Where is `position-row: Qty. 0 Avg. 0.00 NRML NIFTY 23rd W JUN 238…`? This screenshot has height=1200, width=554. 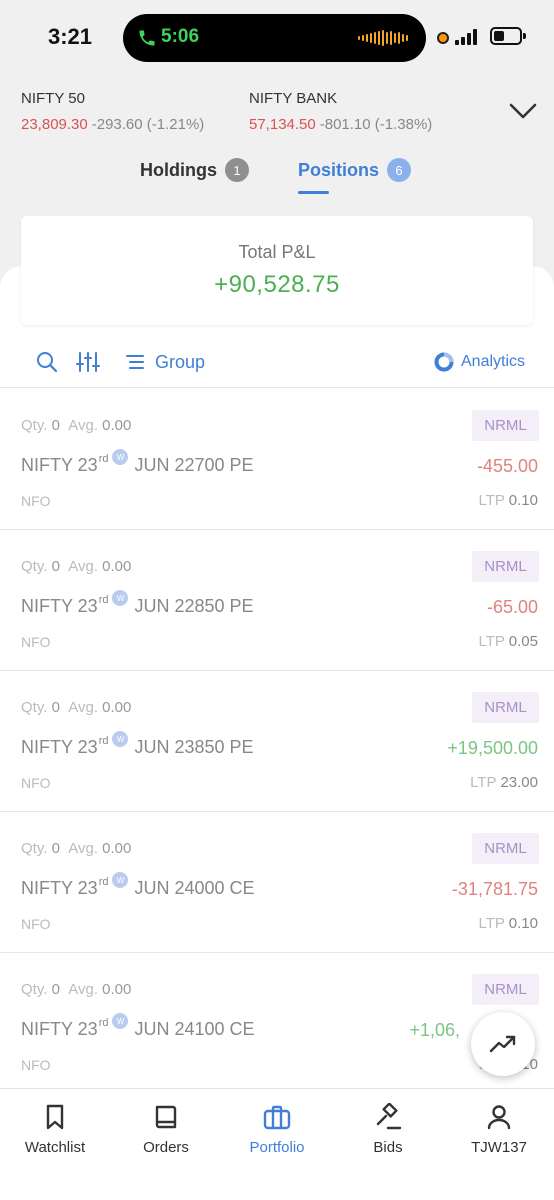 position-row: Qty. 0 Avg. 0.00 NRML NIFTY 23rd W JUN 238… is located at coordinates (277, 741).